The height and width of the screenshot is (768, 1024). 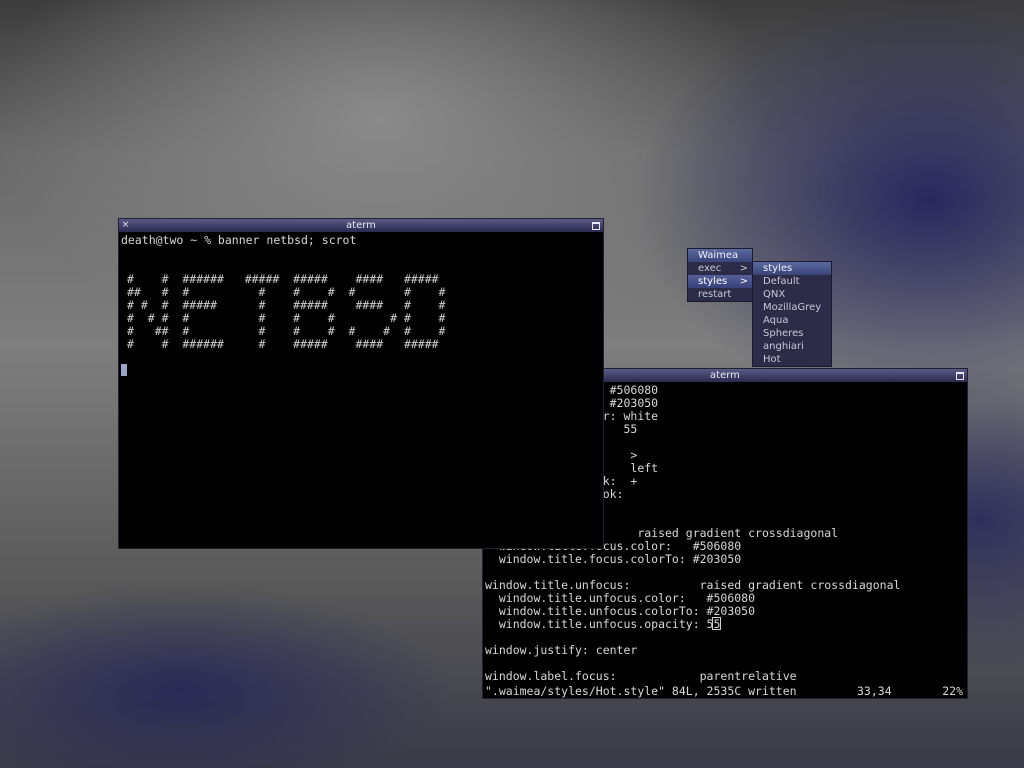 What do you see at coordinates (613, 559) in the screenshot?
I see `editor-line: window.title.focus.colorTo: #203050` at bounding box center [613, 559].